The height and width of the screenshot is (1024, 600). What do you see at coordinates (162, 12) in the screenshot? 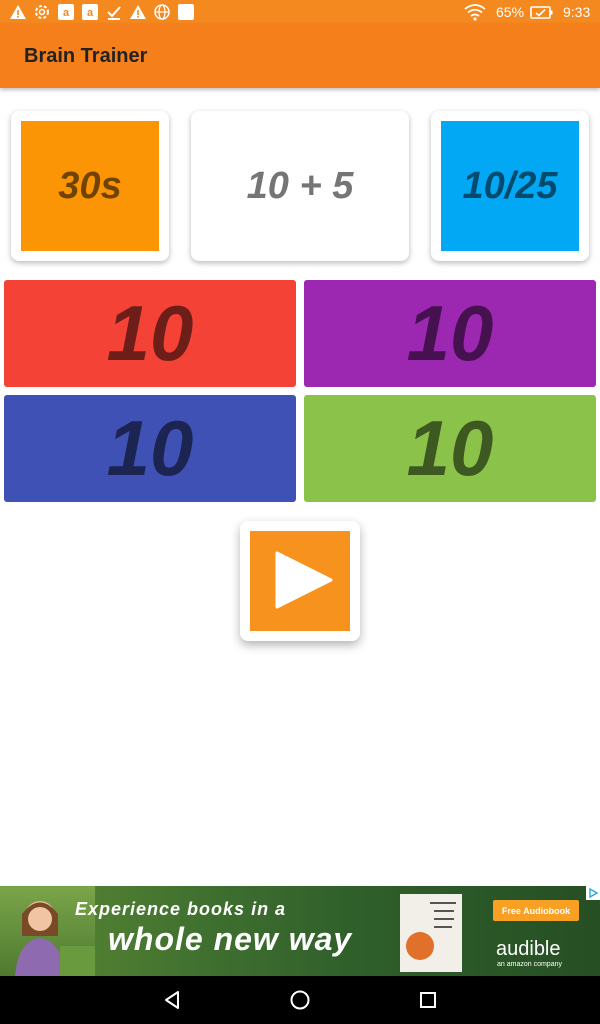
I see `globe-icon` at bounding box center [162, 12].